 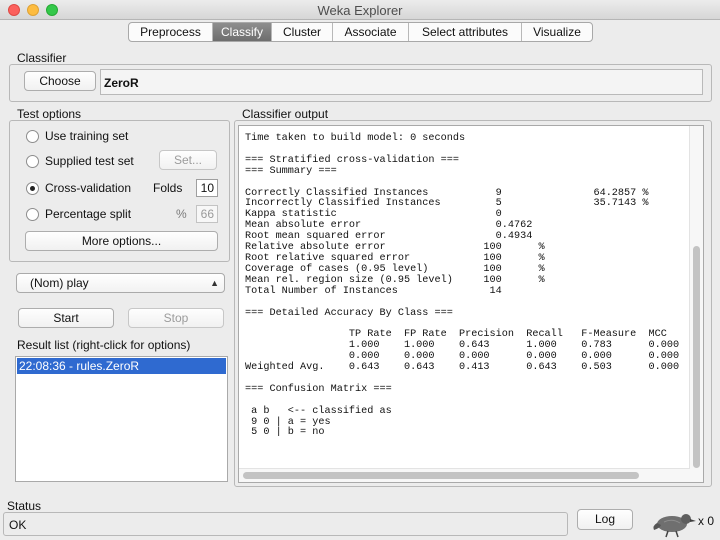 What do you see at coordinates (605, 519) in the screenshot?
I see `log-button: Log` at bounding box center [605, 519].